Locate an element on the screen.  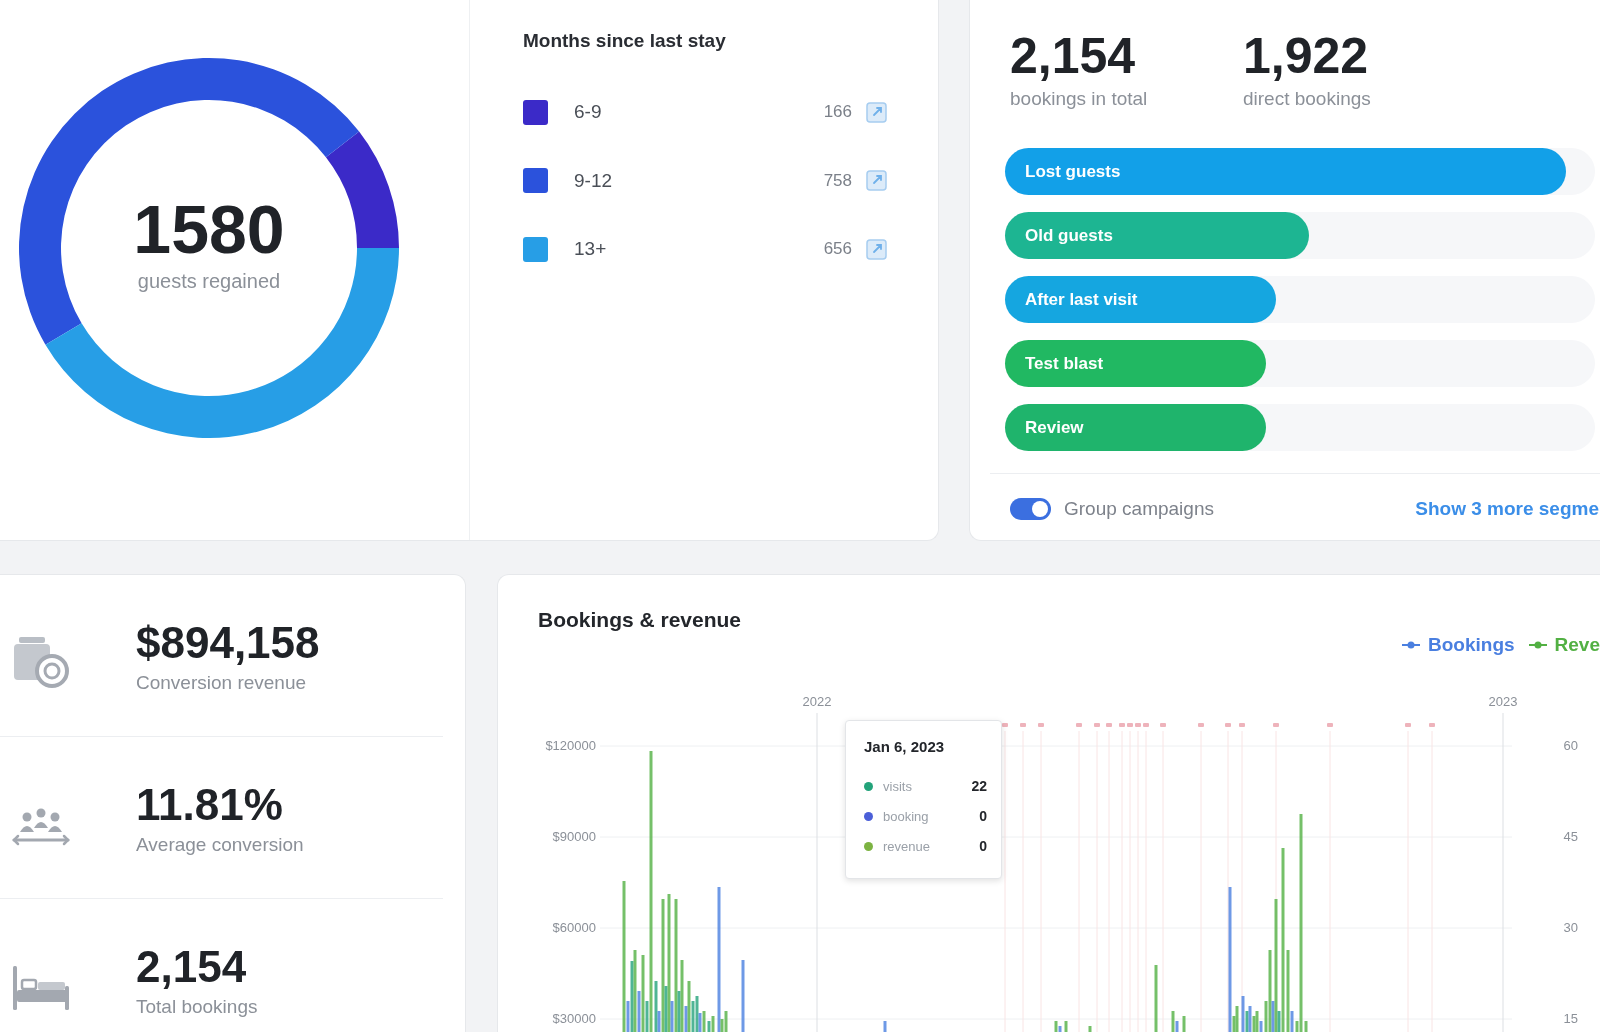
chart-title: Bookings & revenue is located at coordinates (640, 620).